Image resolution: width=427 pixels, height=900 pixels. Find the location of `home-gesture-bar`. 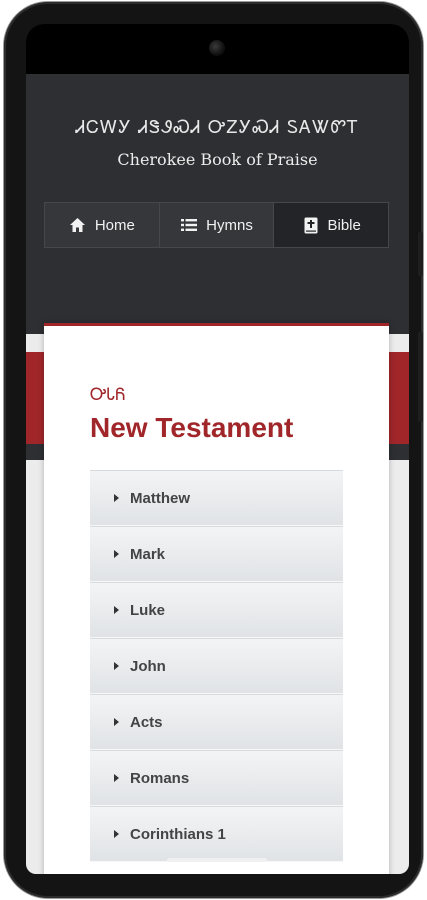

home-gesture-bar is located at coordinates (217, 860).